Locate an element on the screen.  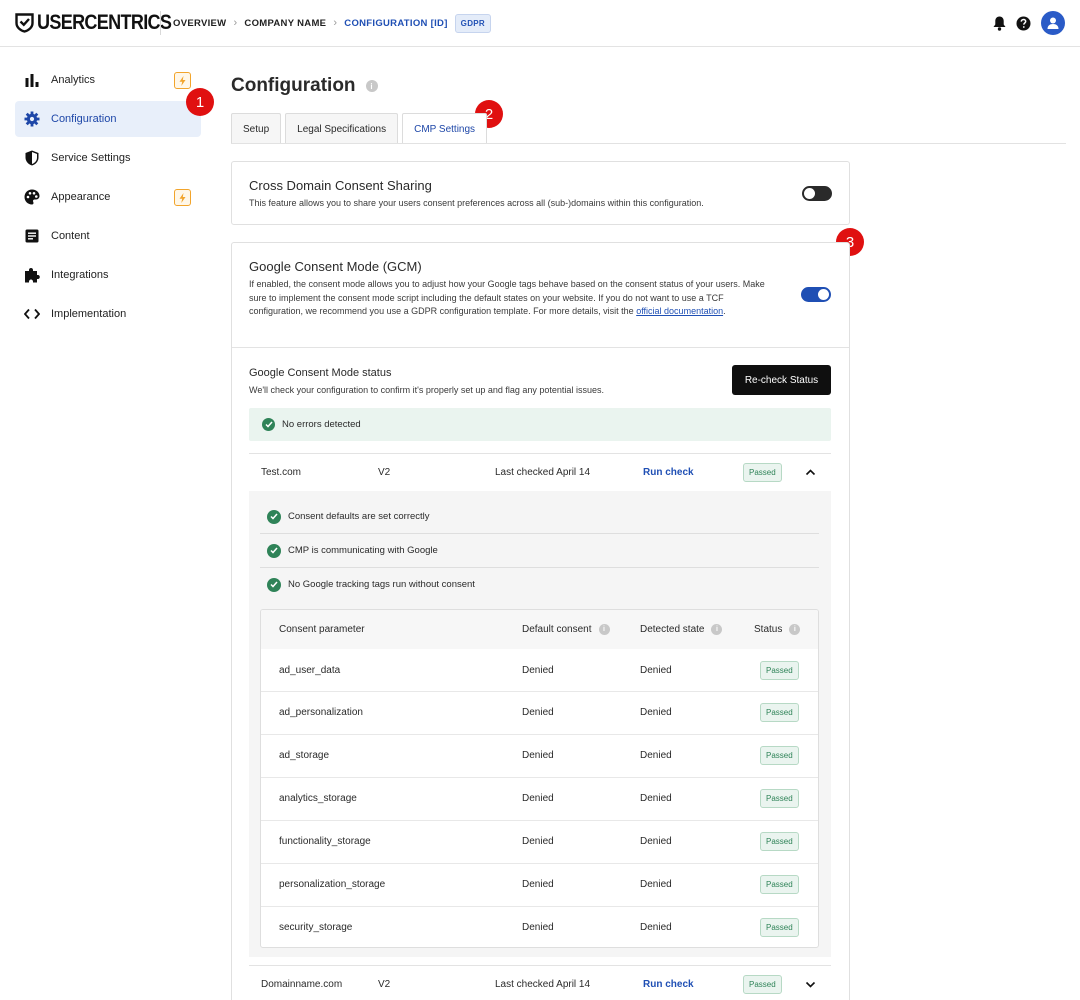
table-row: ad_personalization Denied Denied Passed is located at coordinates (539, 712).